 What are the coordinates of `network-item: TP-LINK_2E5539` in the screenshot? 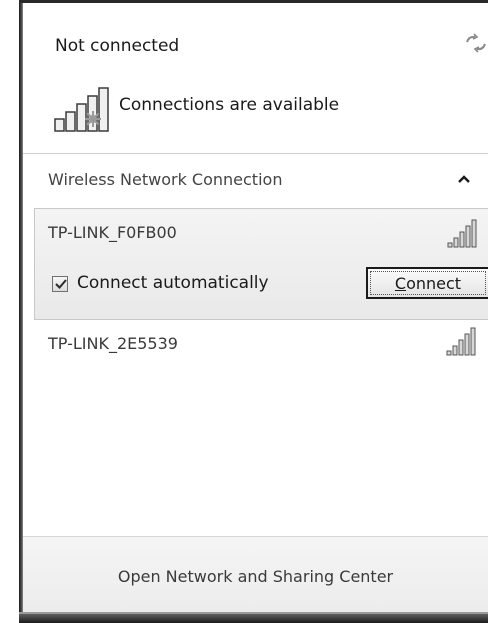 It's located at (113, 343).